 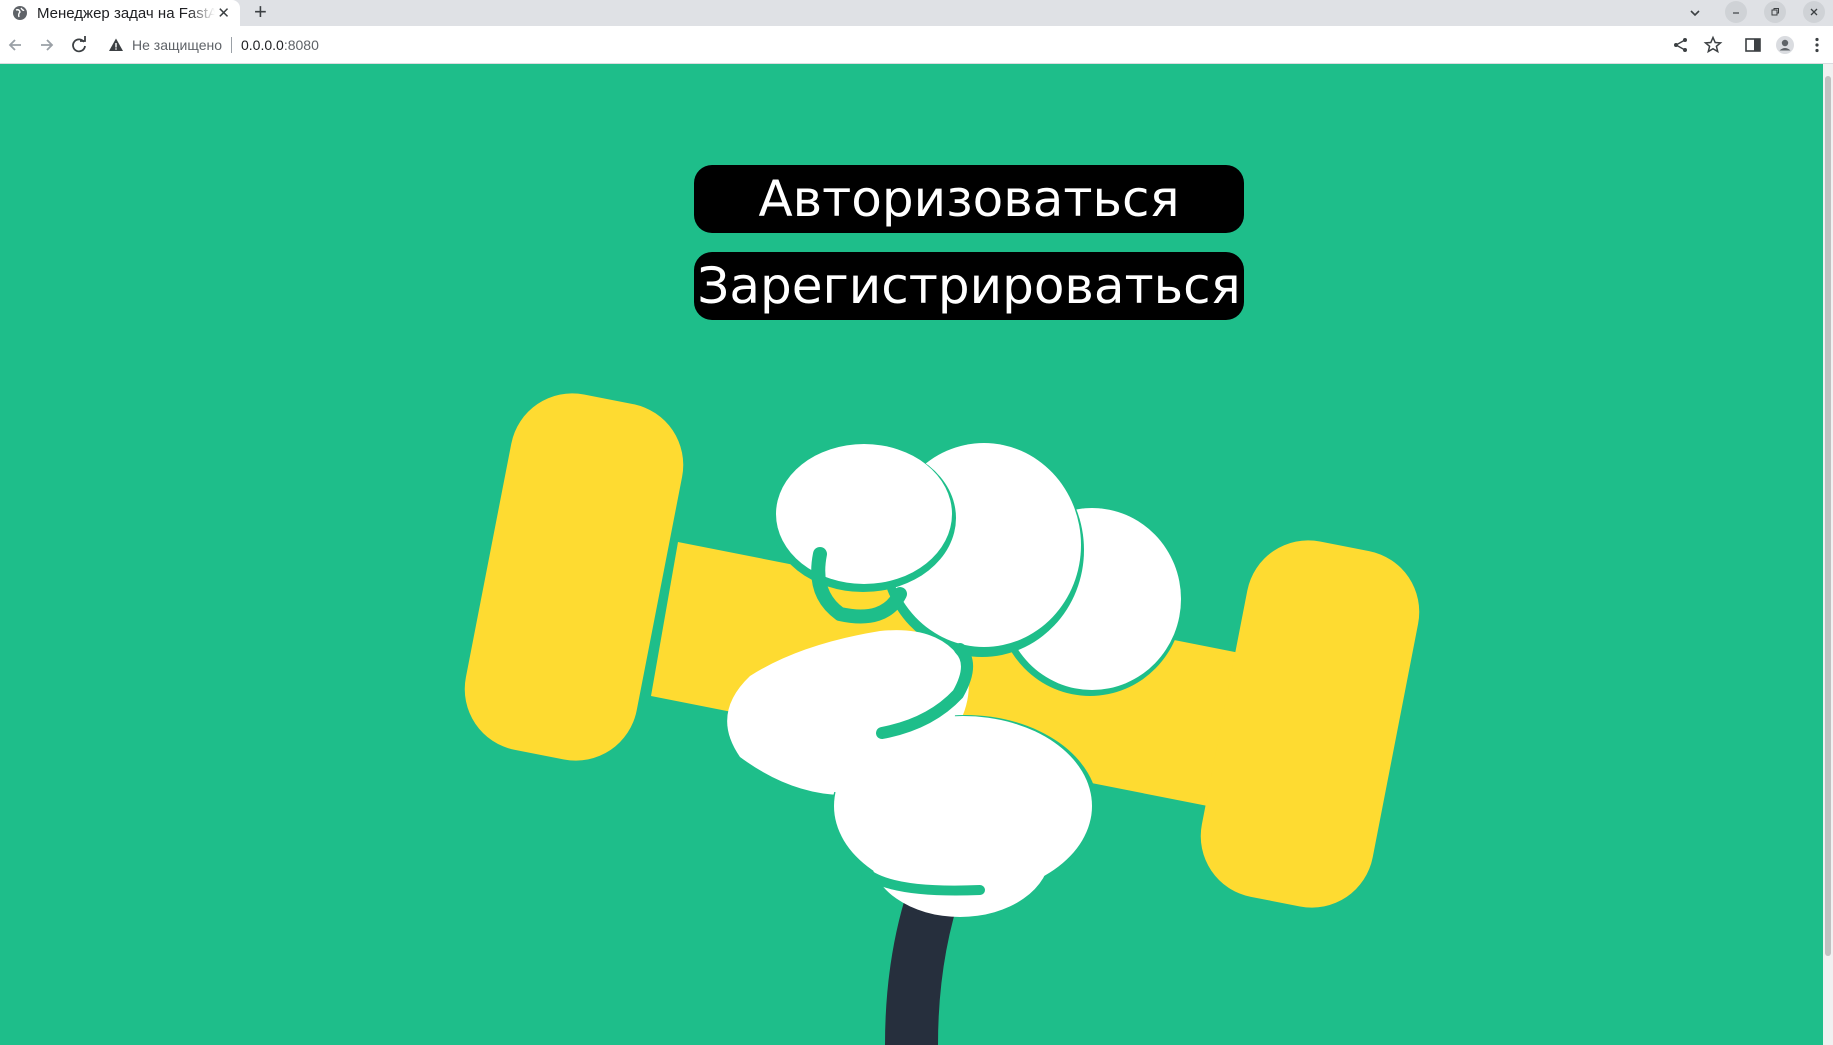 I want to click on omnibox-divider, so click(x=231, y=45).